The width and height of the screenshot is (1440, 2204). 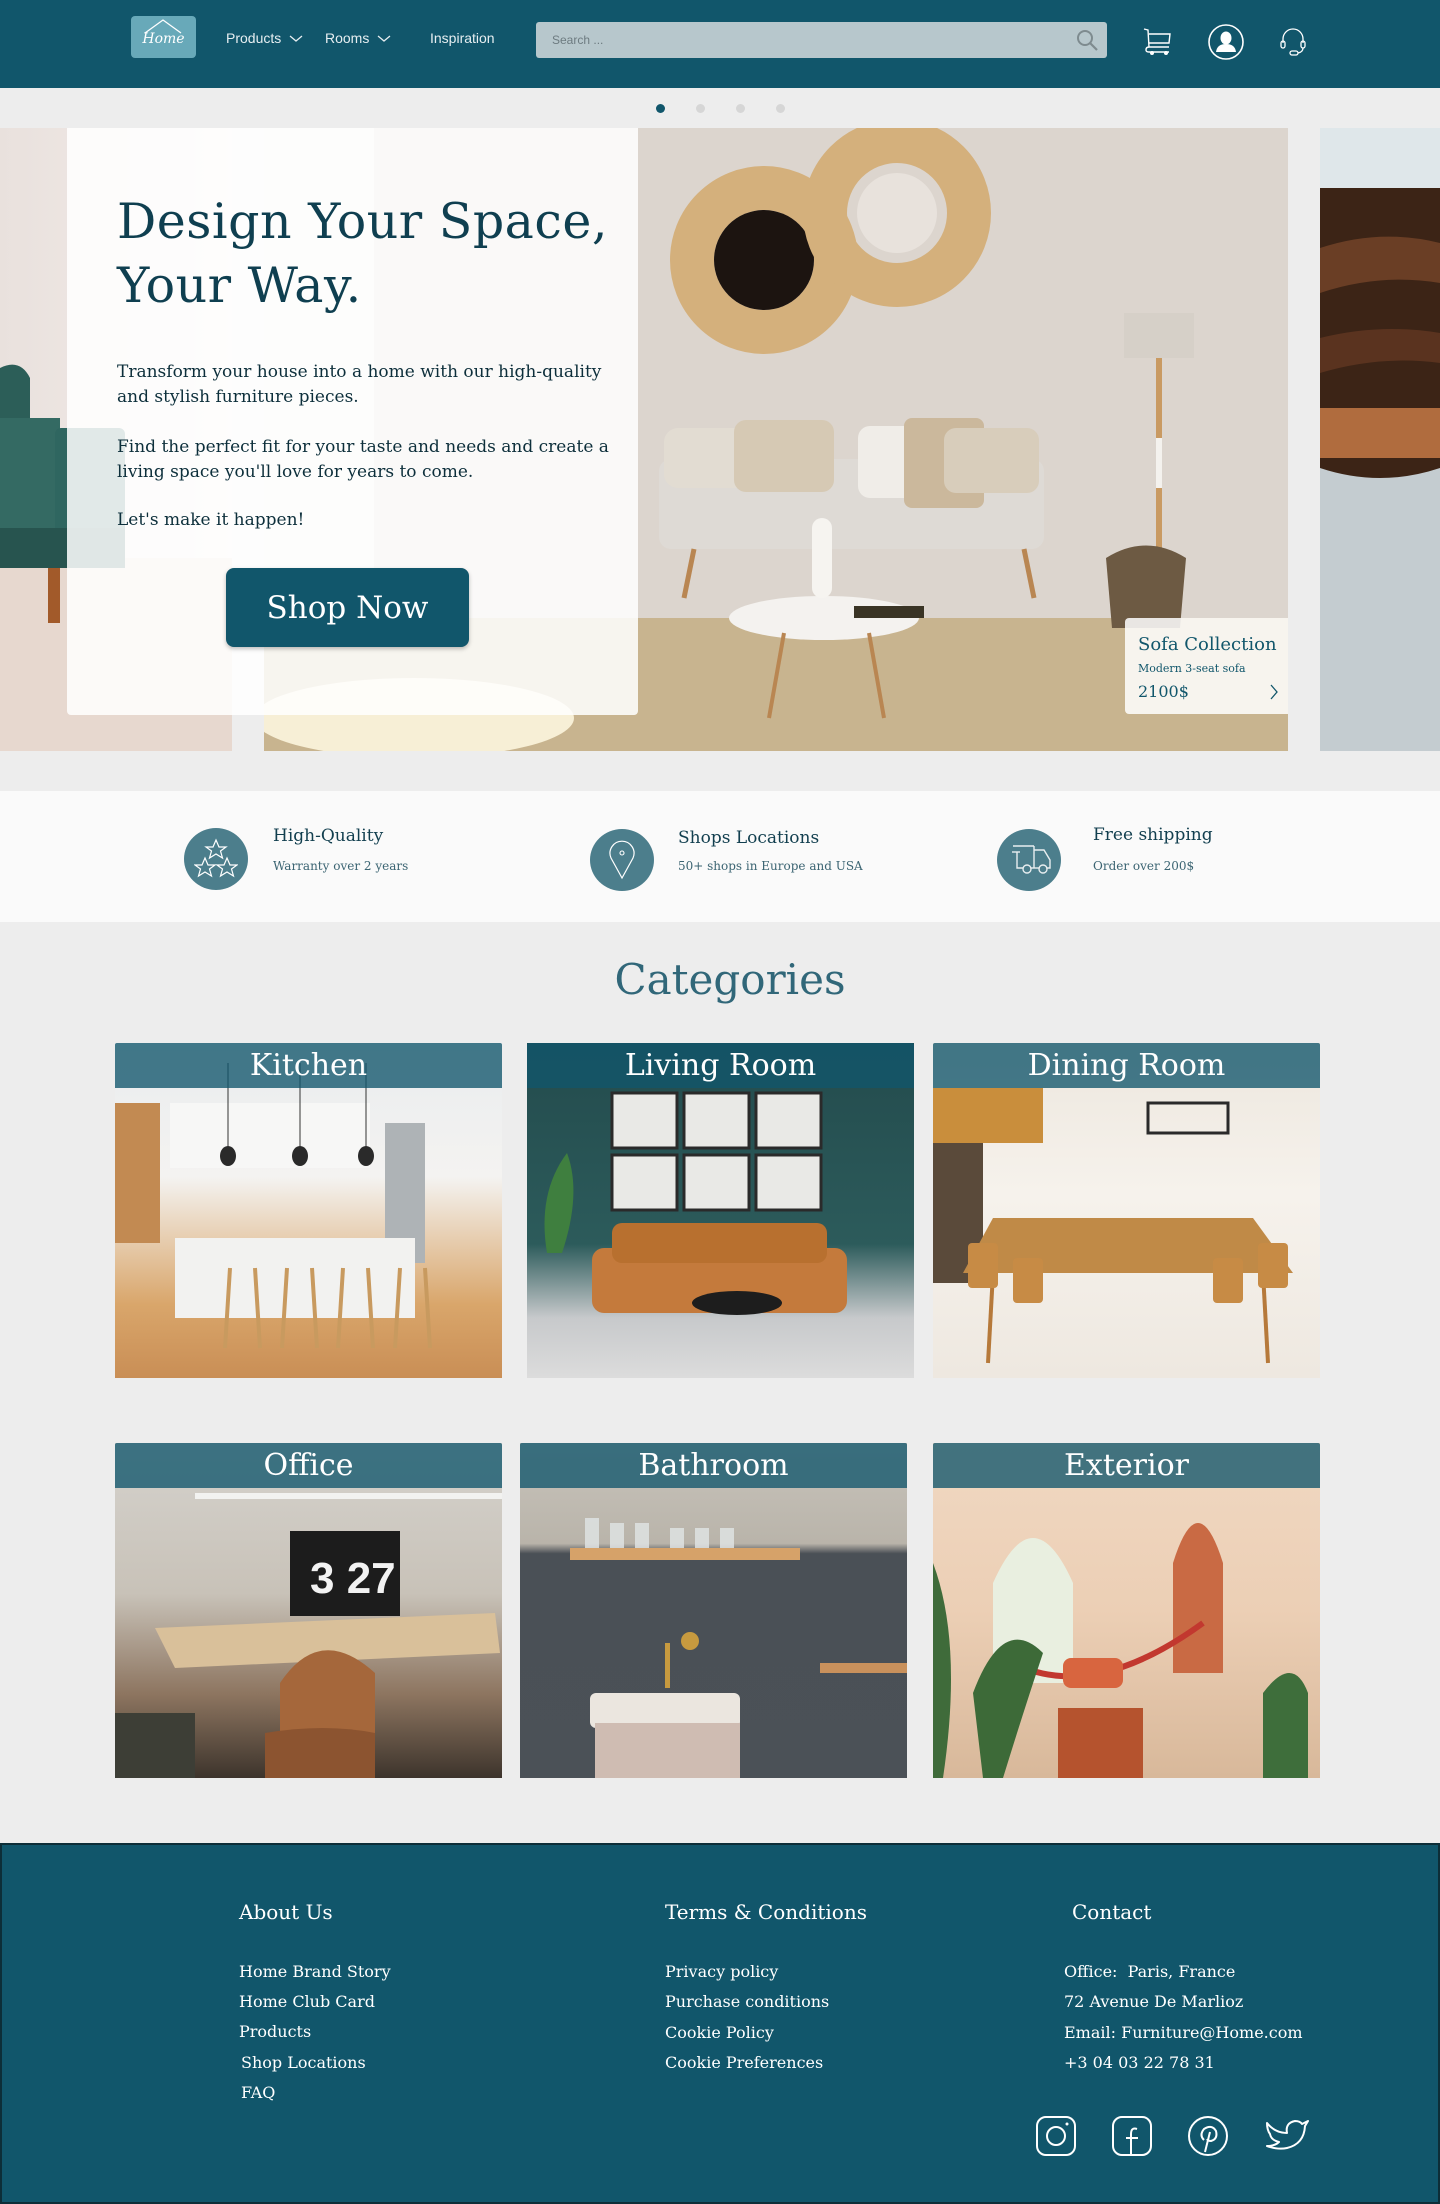 What do you see at coordinates (766, 1912) in the screenshot?
I see `footer-terms-heading: Terms & Conditions` at bounding box center [766, 1912].